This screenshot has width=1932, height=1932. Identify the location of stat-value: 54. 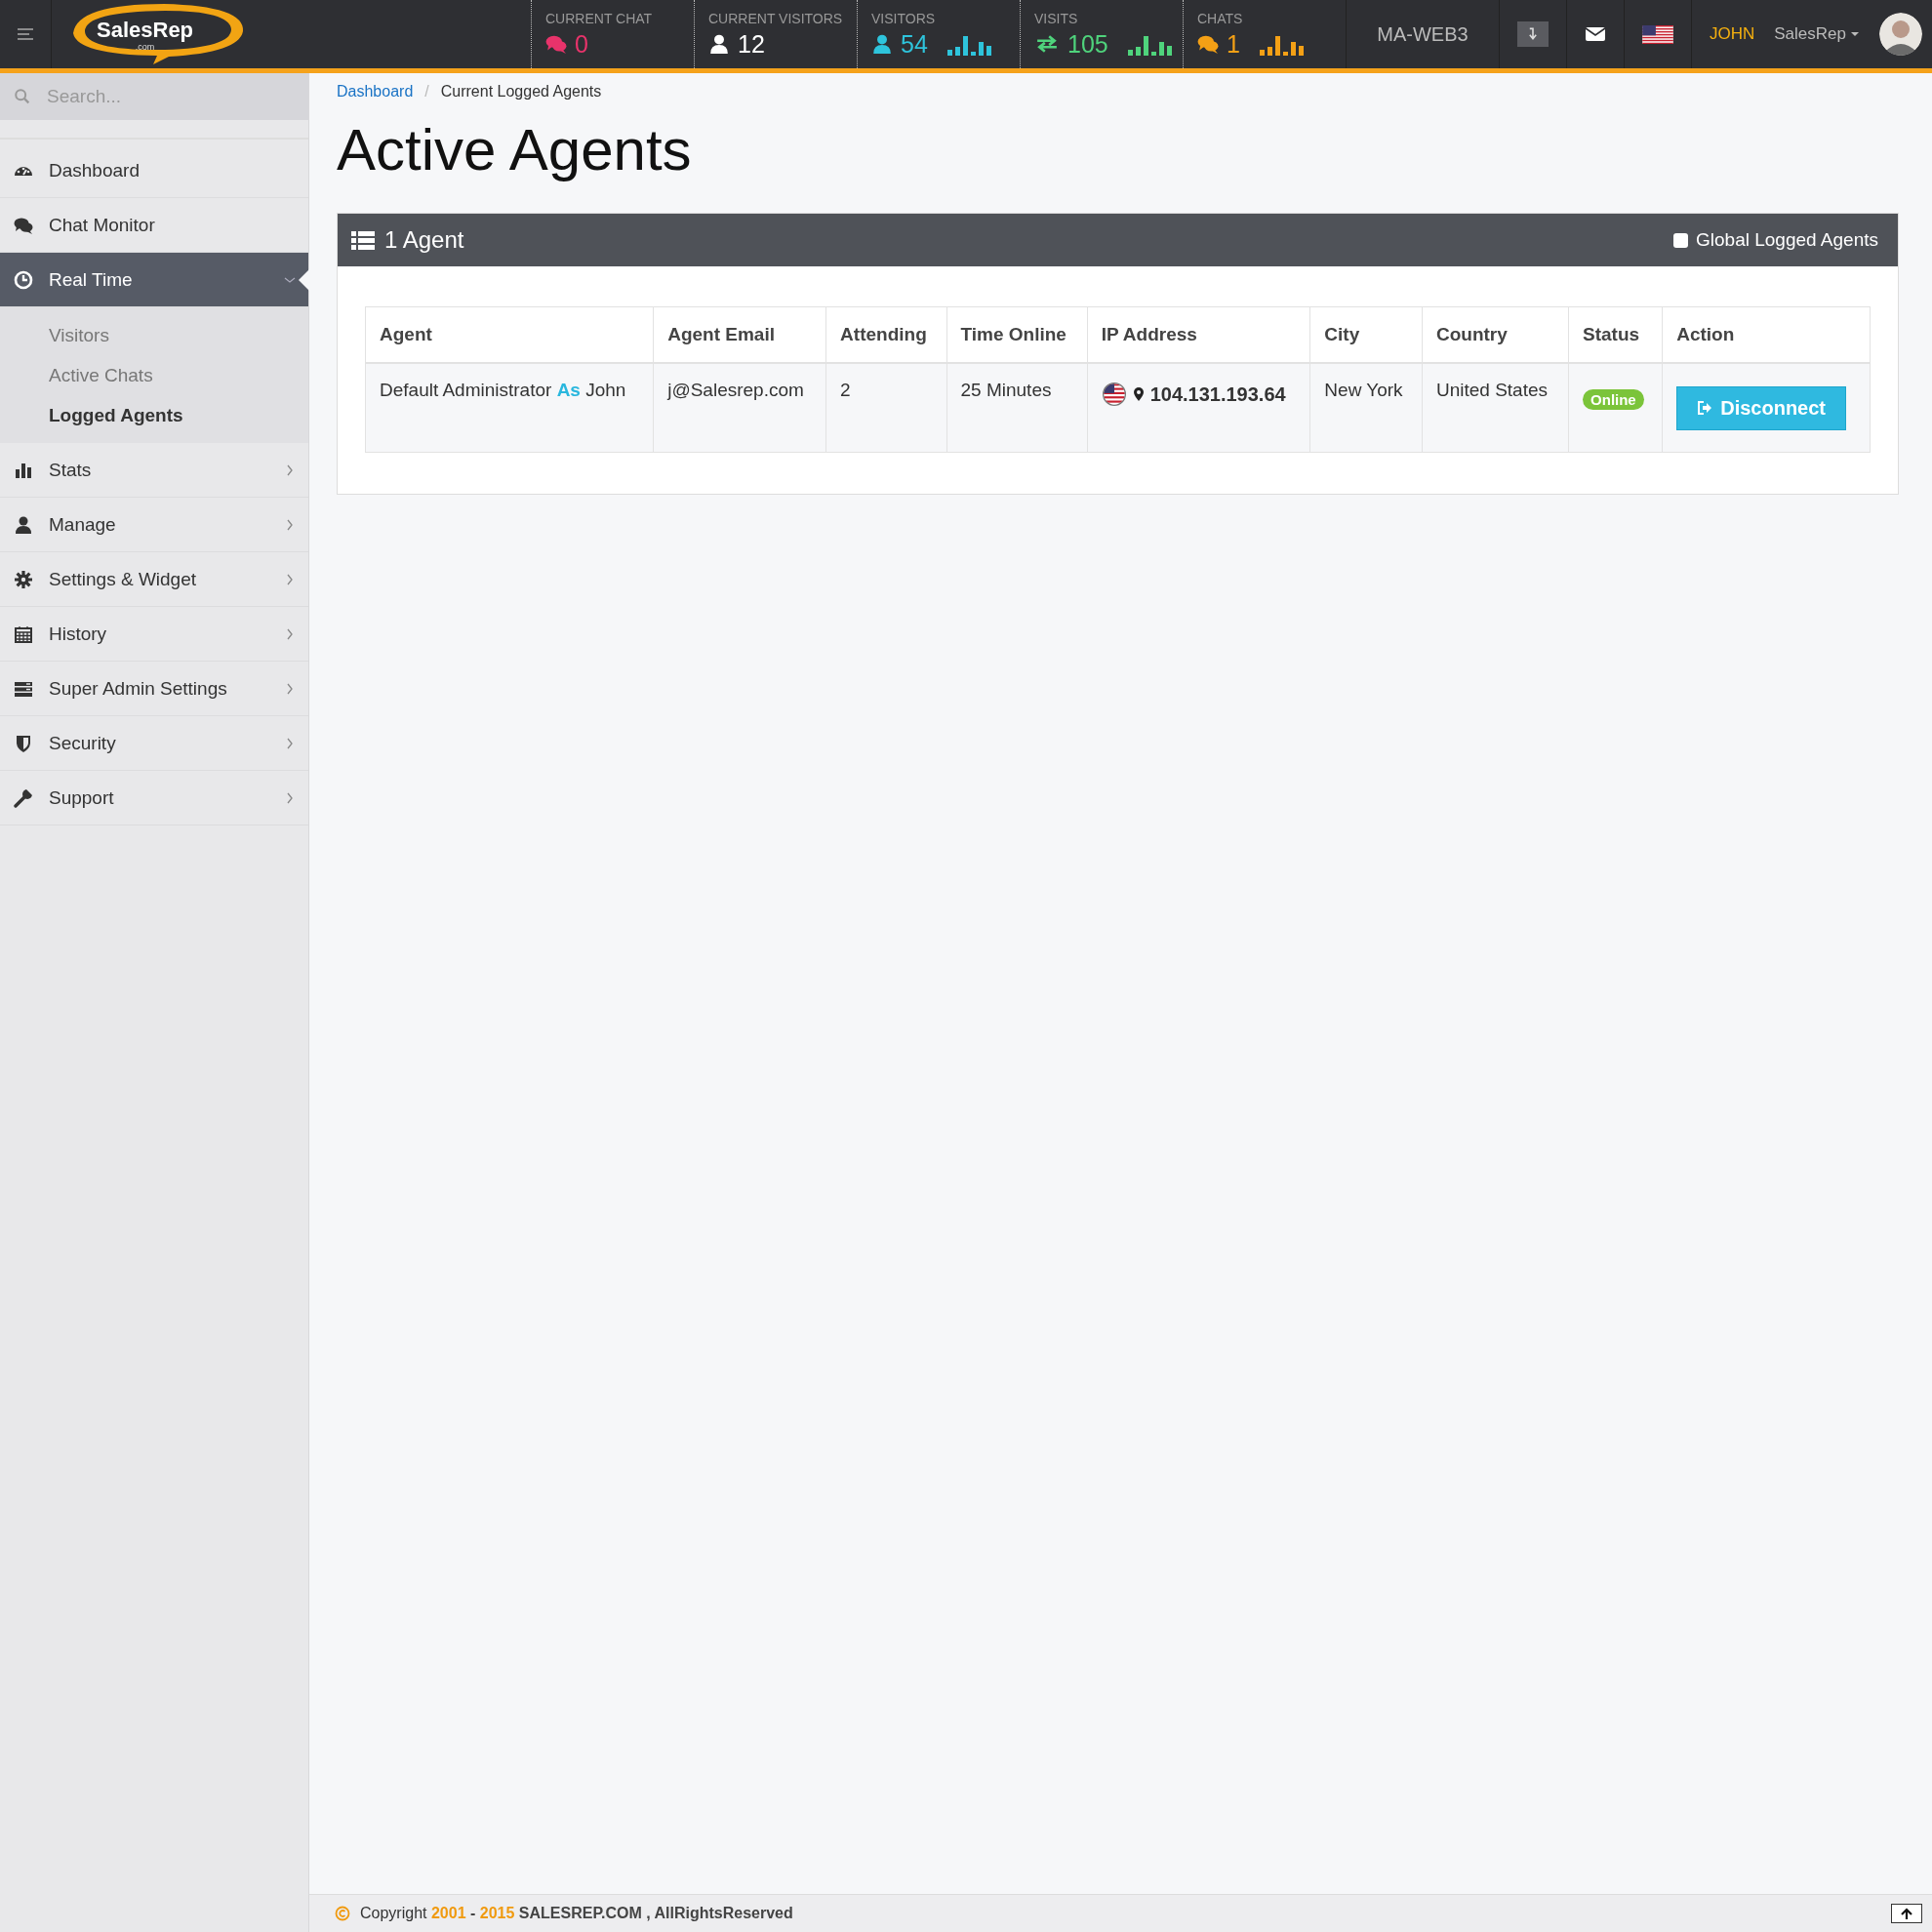
(914, 44).